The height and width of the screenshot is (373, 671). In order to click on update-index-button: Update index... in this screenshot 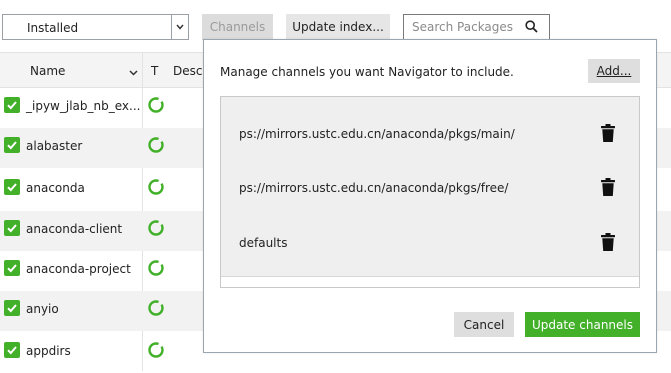, I will do `click(338, 27)`.